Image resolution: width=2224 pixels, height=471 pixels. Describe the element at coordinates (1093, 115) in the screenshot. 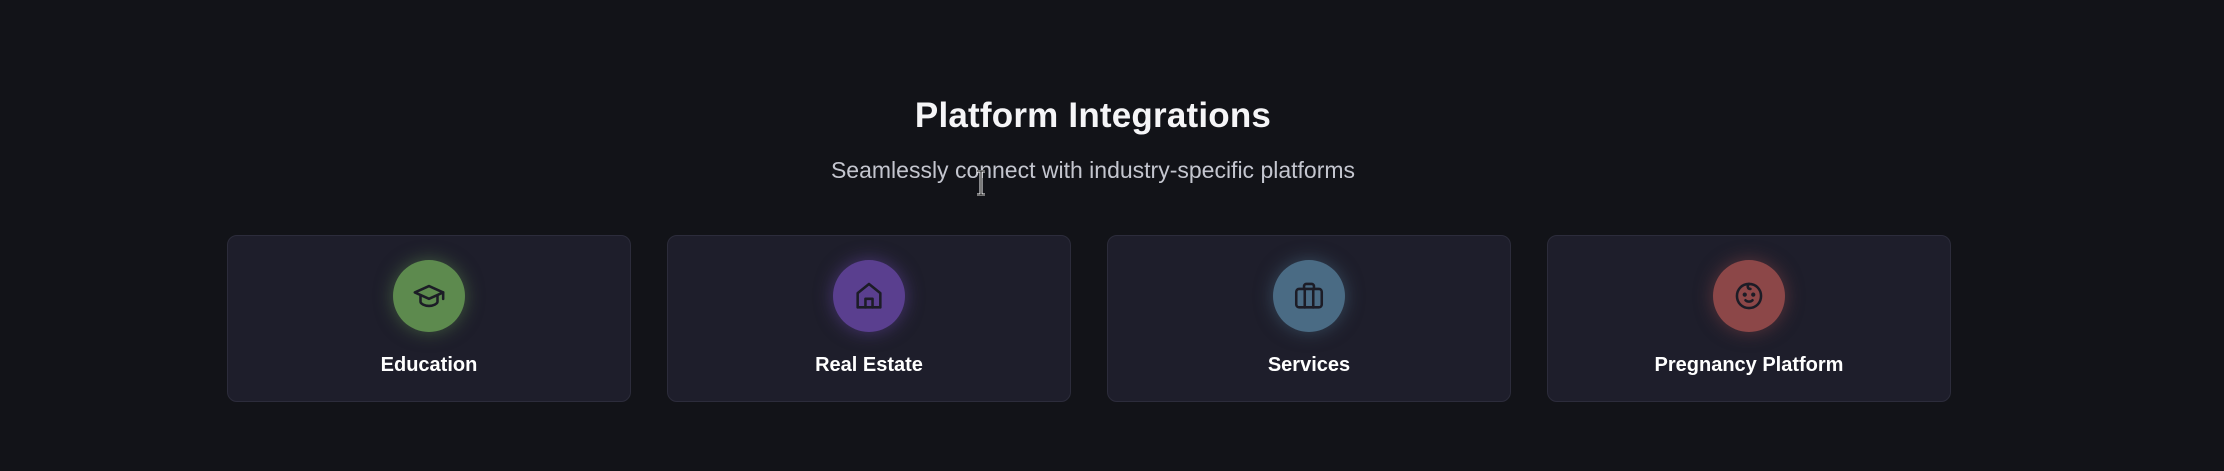

I see `section-title: Platform Integrations` at that location.